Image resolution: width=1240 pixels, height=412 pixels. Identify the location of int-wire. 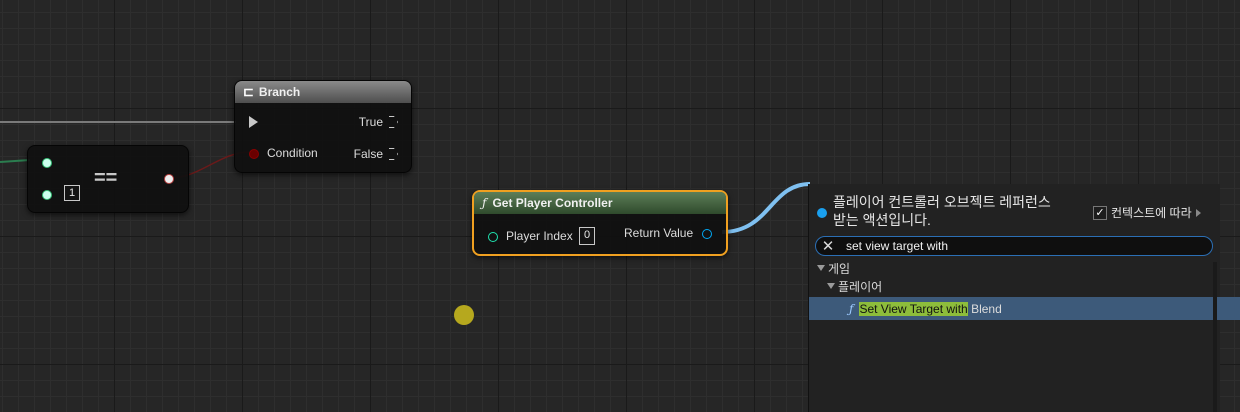
(15, 161).